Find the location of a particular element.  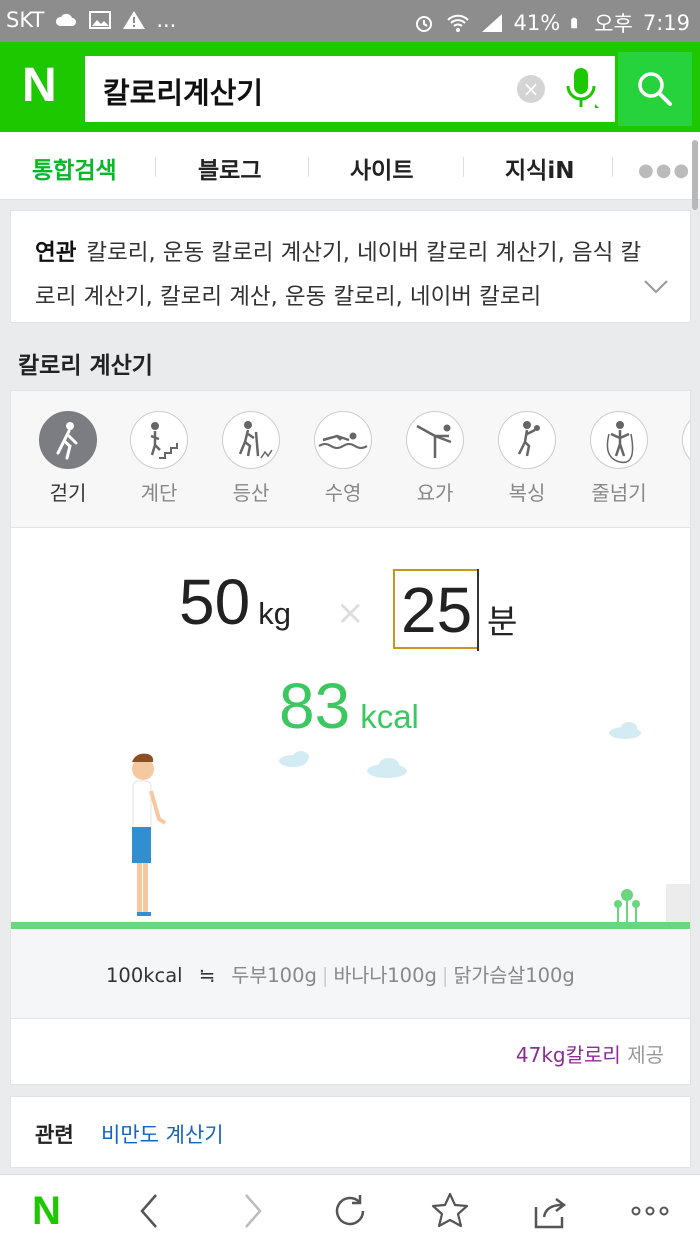

yoga-icon is located at coordinates (434, 441).